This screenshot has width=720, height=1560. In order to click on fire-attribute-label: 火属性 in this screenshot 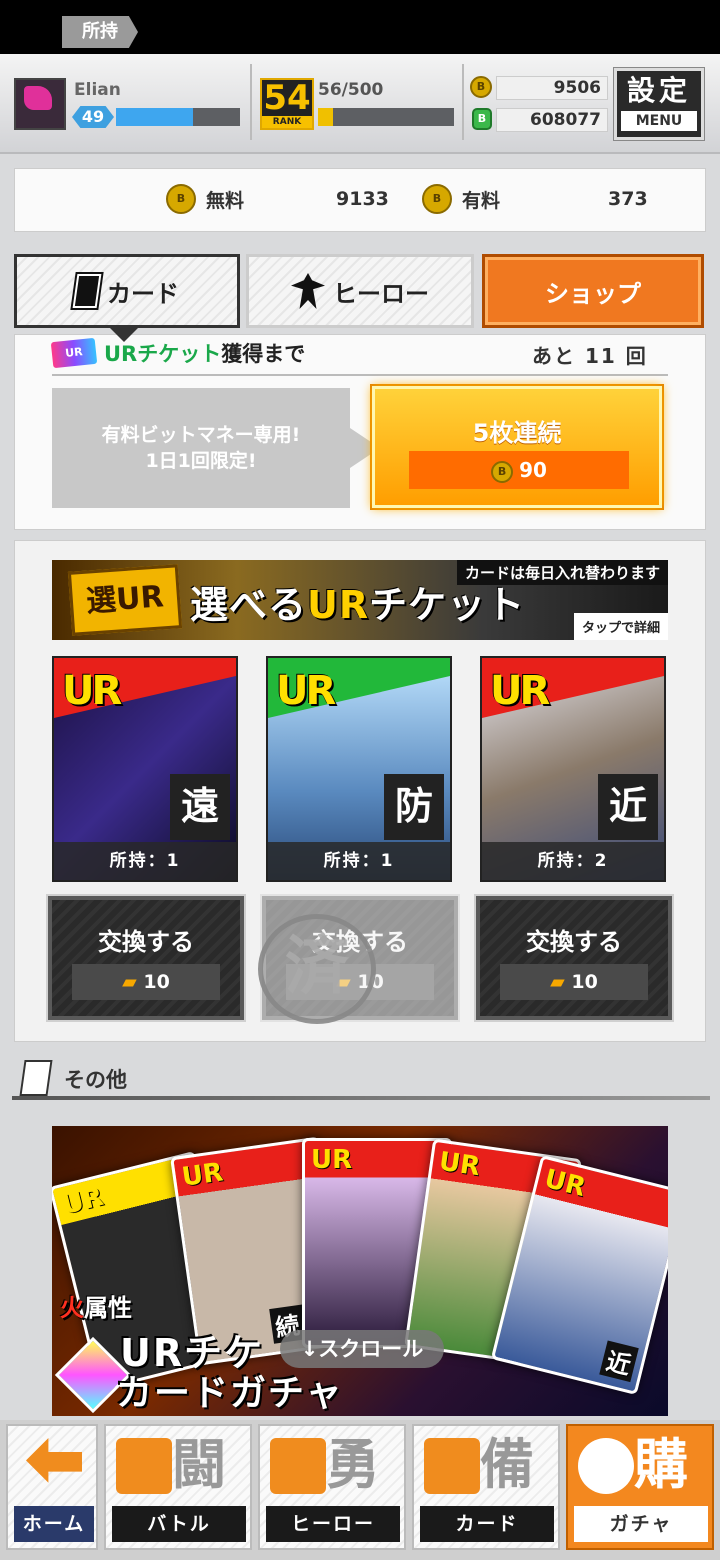, I will do `click(96, 1305)`.